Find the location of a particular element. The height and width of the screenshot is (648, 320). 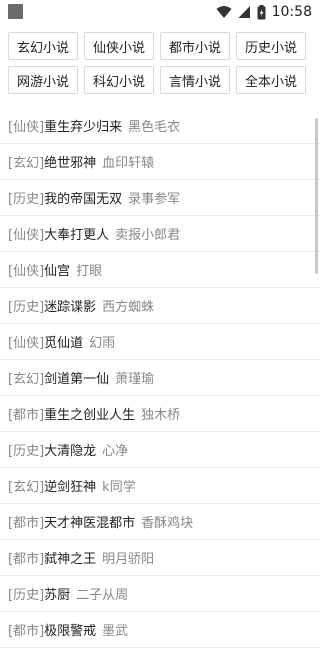

book-title: 觅仙道 is located at coordinates (63, 341).